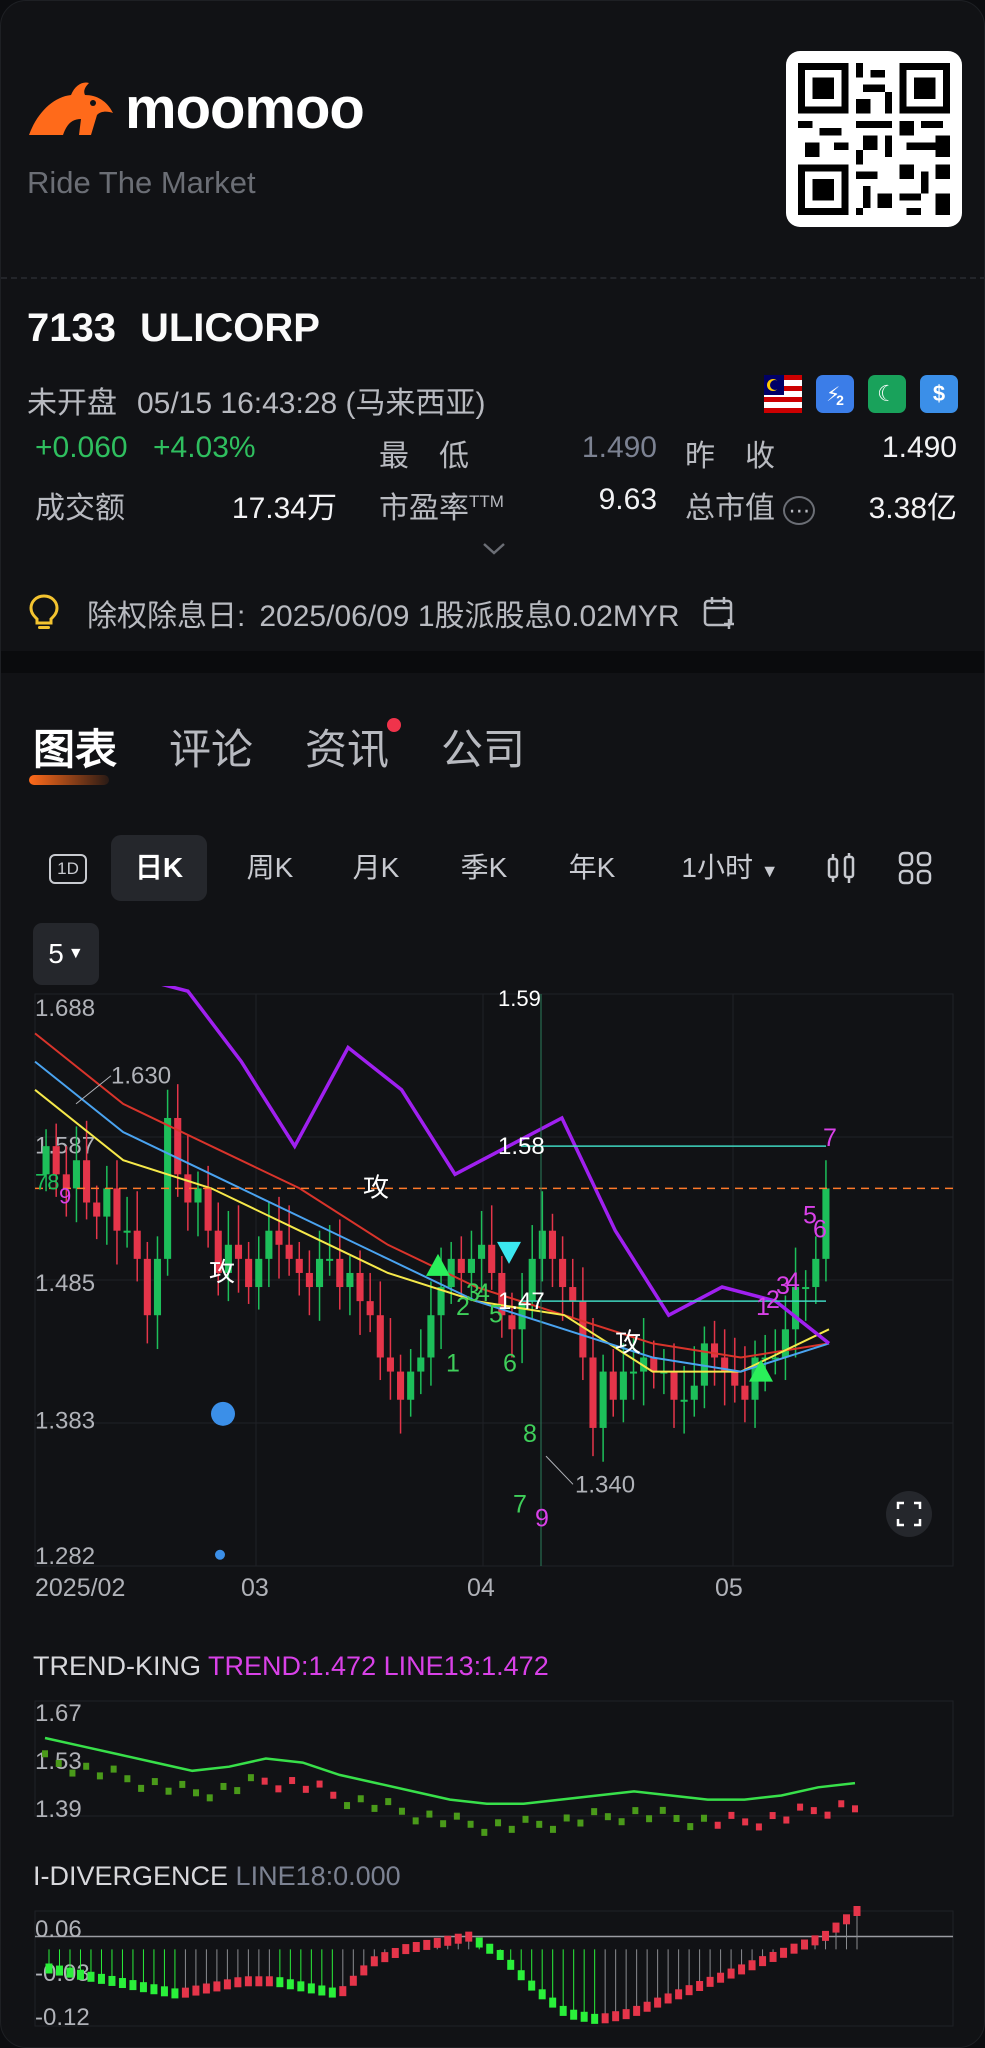 Image resolution: width=985 pixels, height=2048 pixels. I want to click on brand-logo: moomoo, so click(196, 108).